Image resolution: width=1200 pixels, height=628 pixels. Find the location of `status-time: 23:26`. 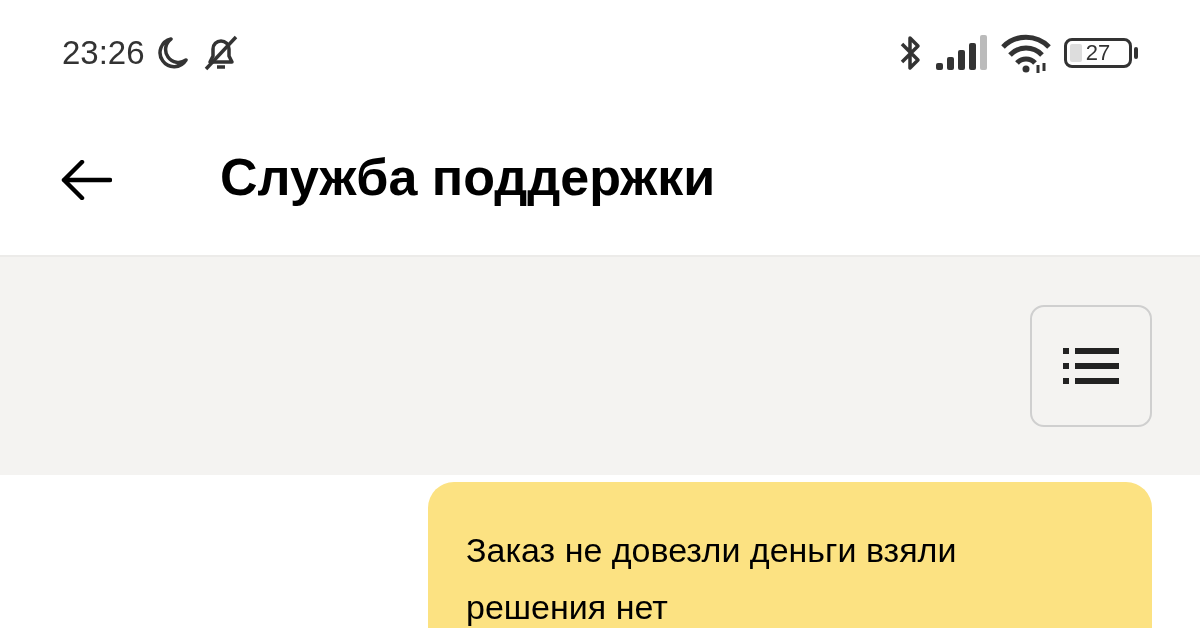

status-time: 23:26 is located at coordinates (103, 52).